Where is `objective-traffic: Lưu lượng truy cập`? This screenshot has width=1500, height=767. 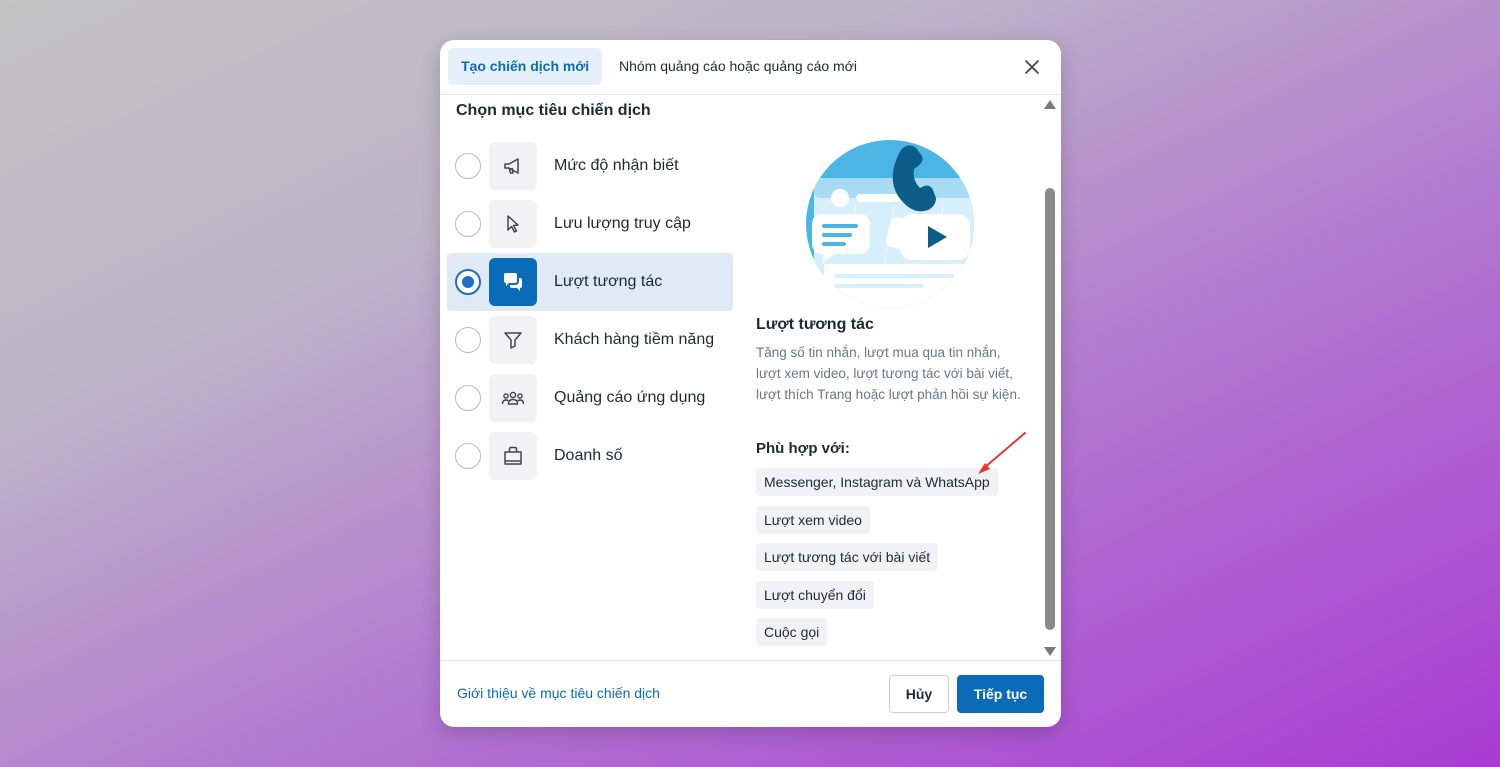
objective-traffic: Lưu lượng truy cập is located at coordinates (590, 224).